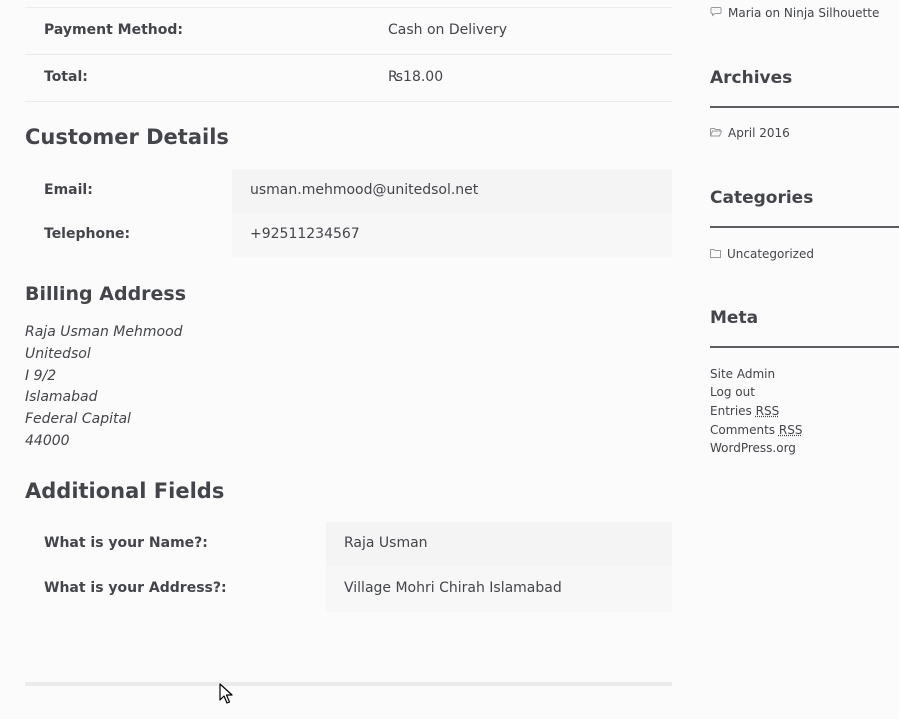 Image resolution: width=899 pixels, height=719 pixels. What do you see at coordinates (41, 375) in the screenshot?
I see `billing-line: I 9/2` at bounding box center [41, 375].